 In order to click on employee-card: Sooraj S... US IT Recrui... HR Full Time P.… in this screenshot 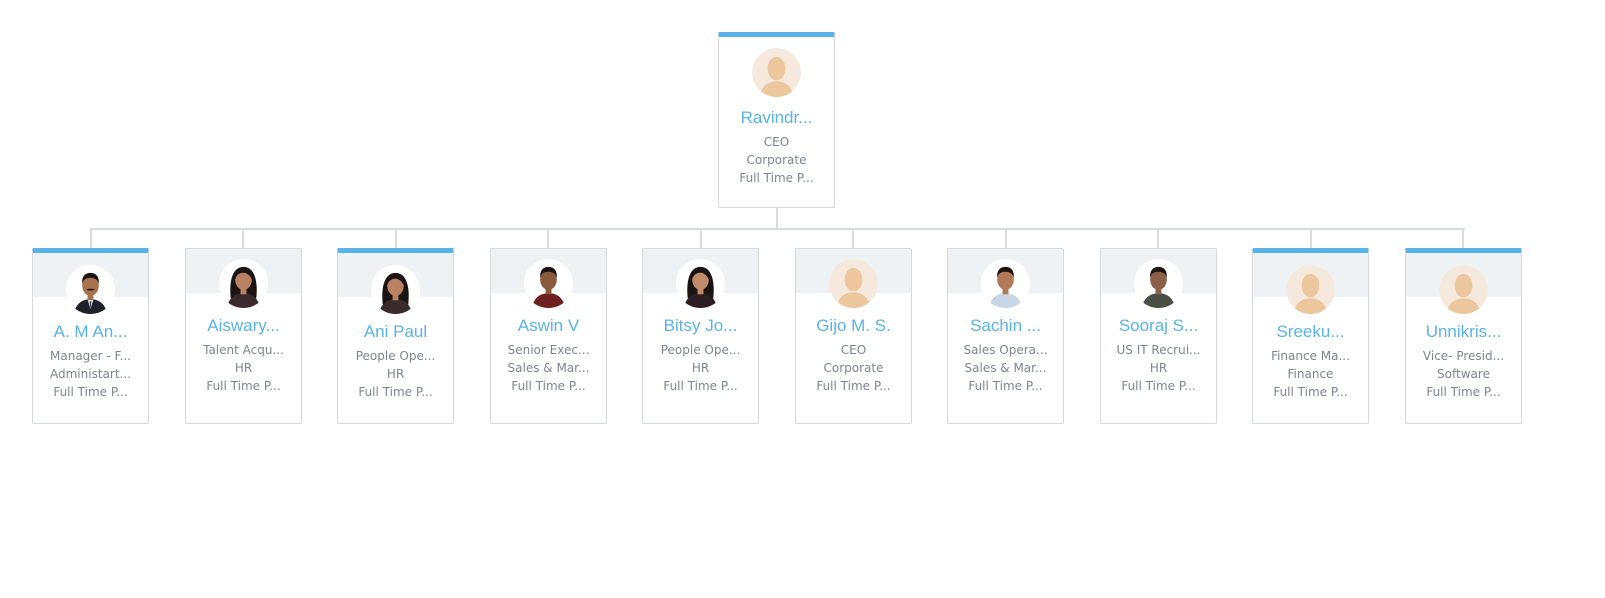, I will do `click(1158, 336)`.